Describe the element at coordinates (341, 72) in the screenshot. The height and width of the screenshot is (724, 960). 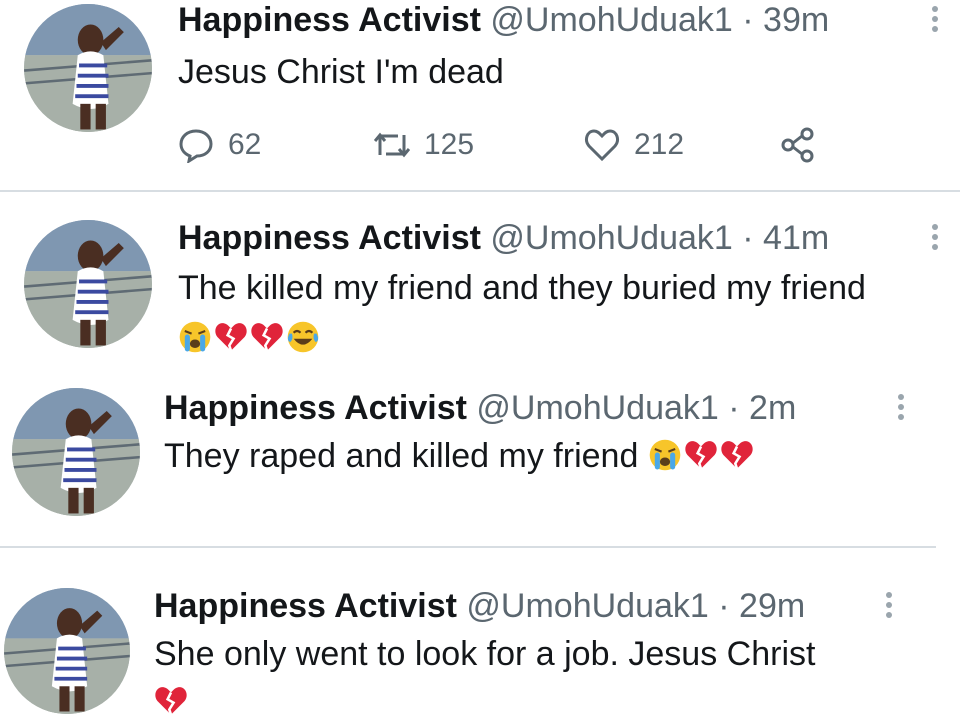
I see `tweet-text: Jesus Christ I'm dead` at that location.